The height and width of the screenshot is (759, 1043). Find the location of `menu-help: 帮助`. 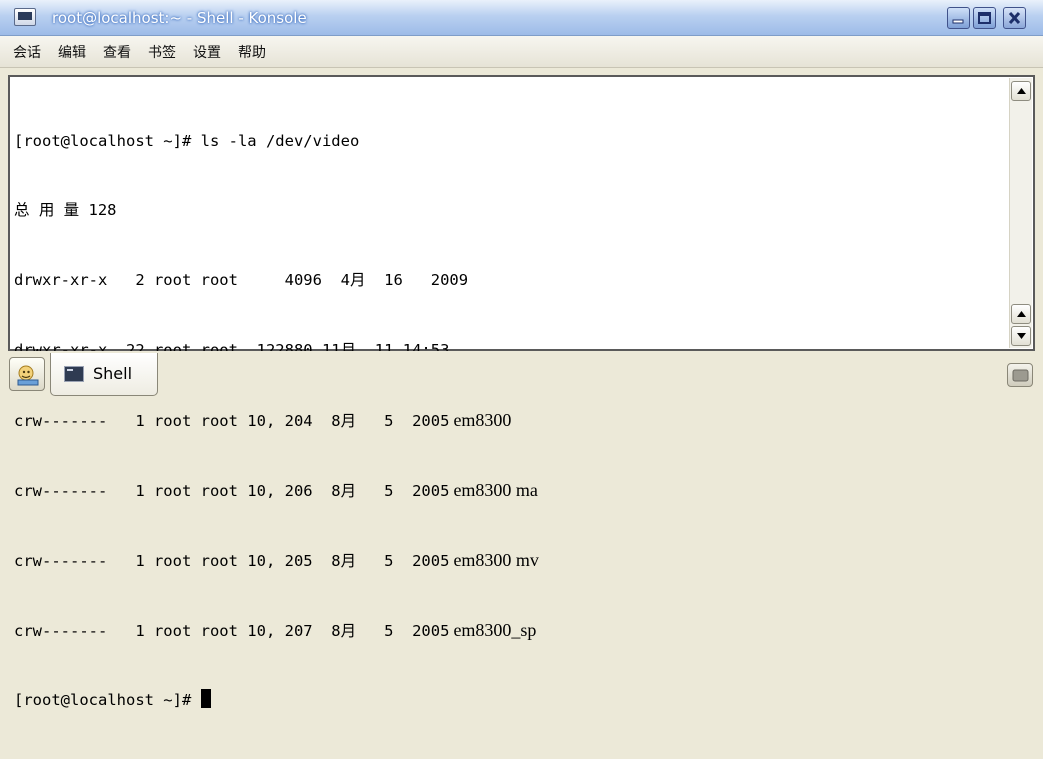

menu-help: 帮助 is located at coordinates (252, 53).